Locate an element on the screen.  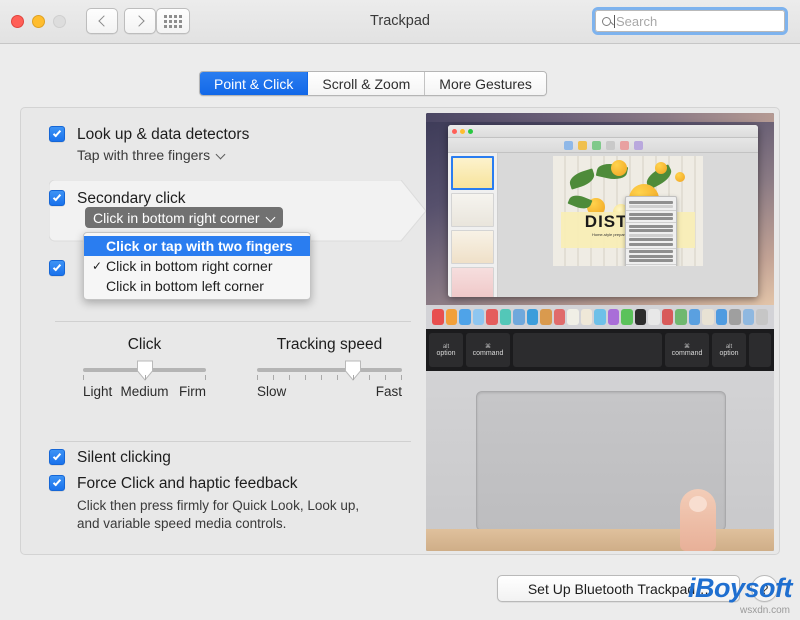
slider-click-labels: Light Medium Firm is located at coordinates (144, 391).